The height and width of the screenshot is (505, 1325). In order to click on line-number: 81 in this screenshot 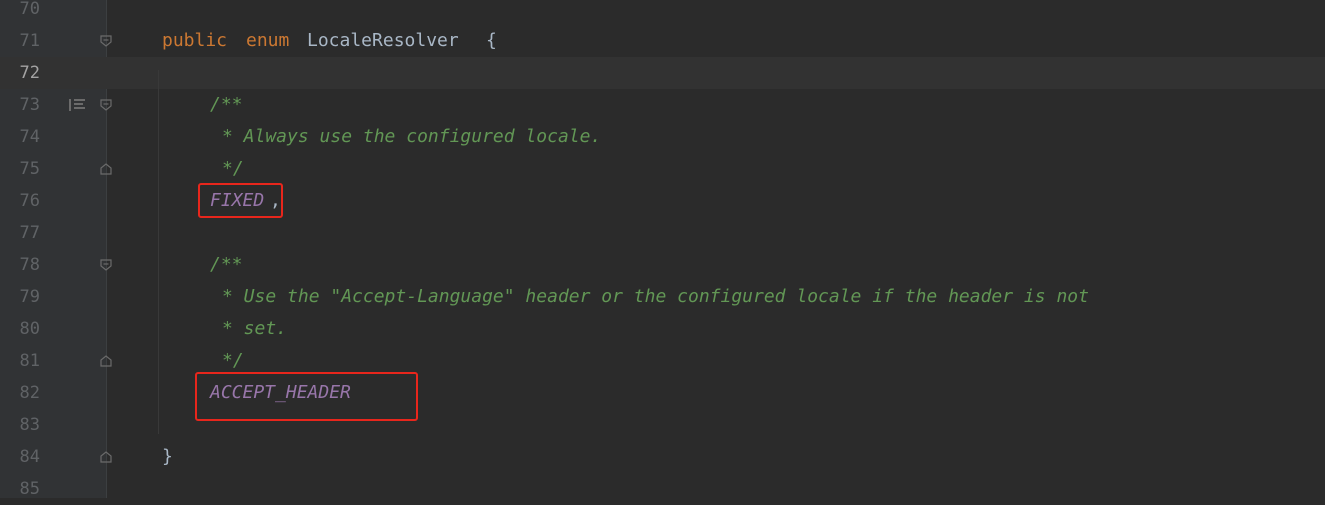, I will do `click(29, 361)`.